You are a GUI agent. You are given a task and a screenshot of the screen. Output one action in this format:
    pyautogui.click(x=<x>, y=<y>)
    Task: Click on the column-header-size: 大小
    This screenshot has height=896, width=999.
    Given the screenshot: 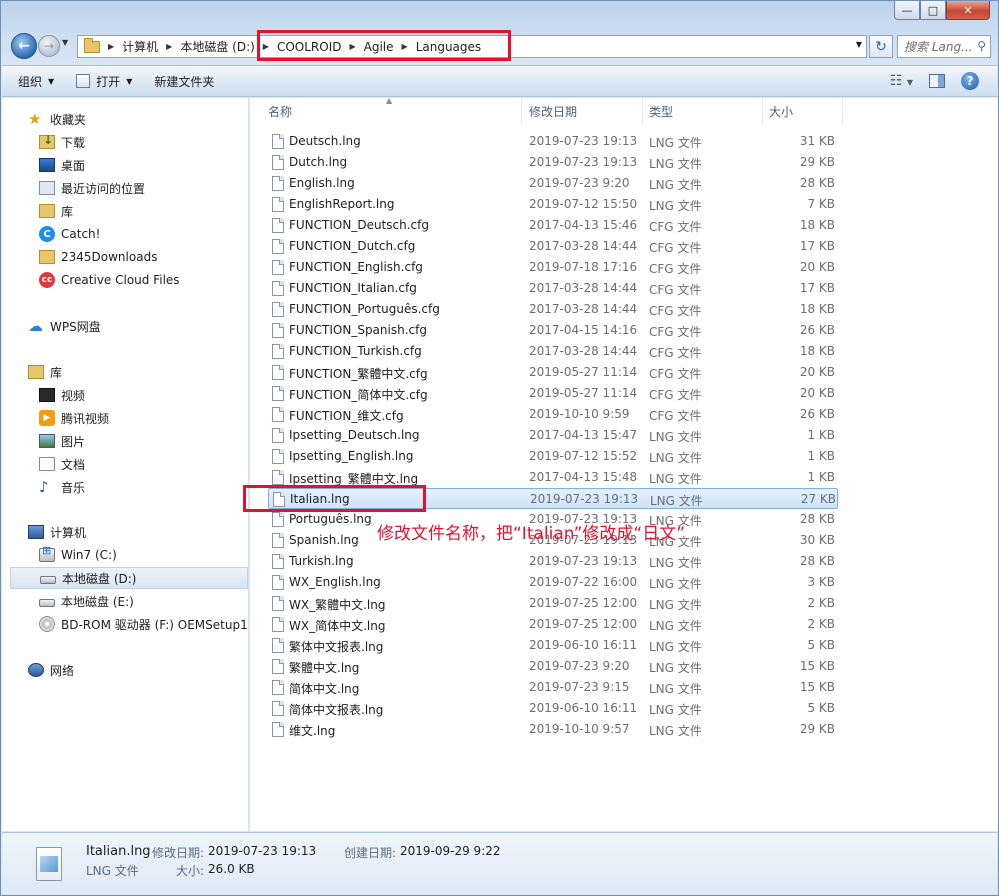 What is the action you would take?
    pyautogui.click(x=803, y=111)
    